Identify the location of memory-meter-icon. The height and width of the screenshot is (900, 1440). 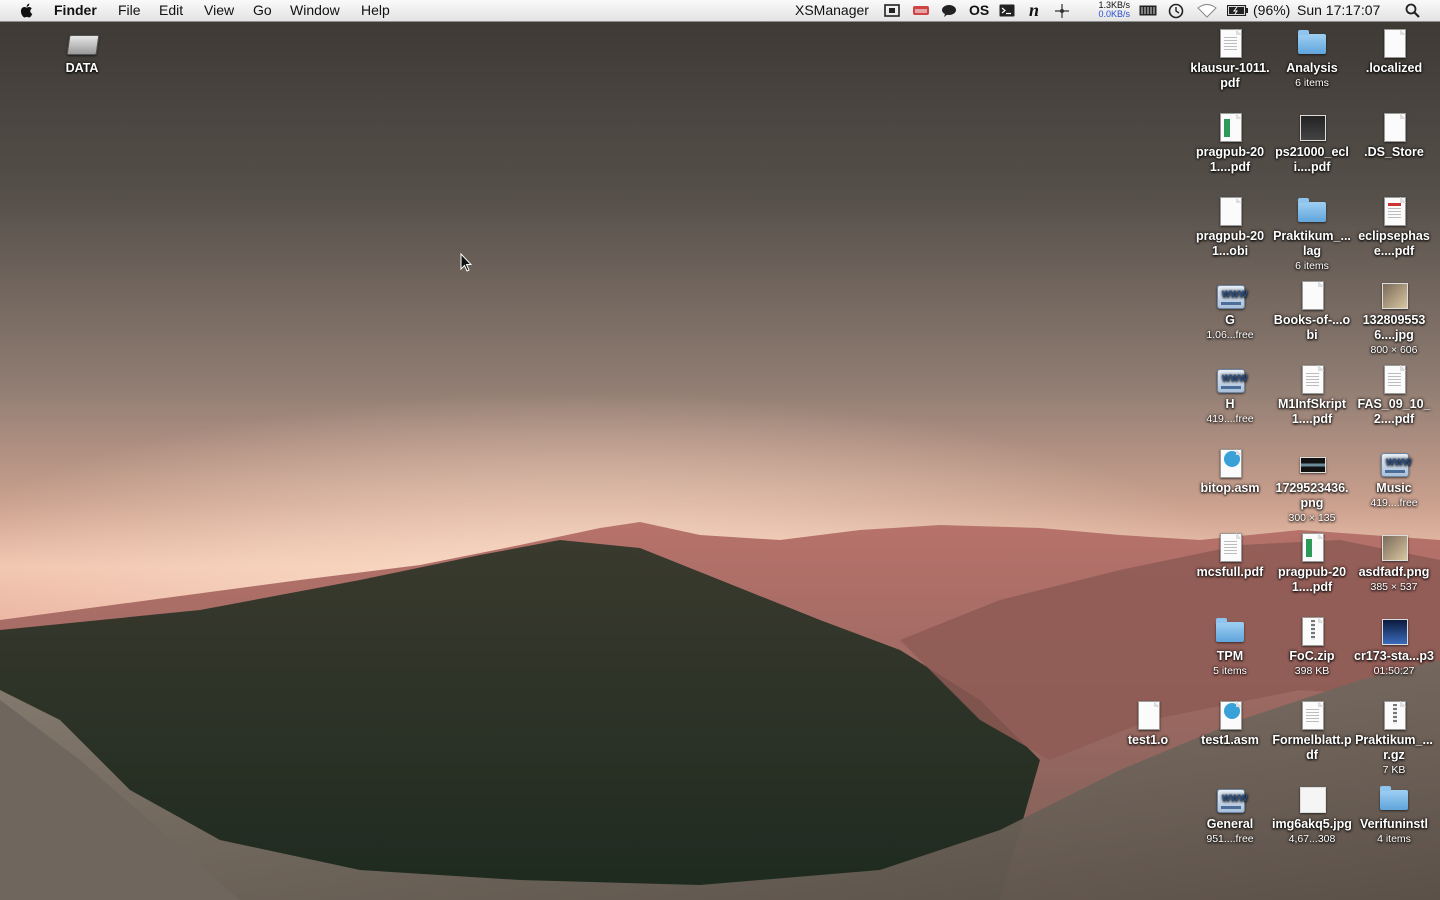
(1148, 10).